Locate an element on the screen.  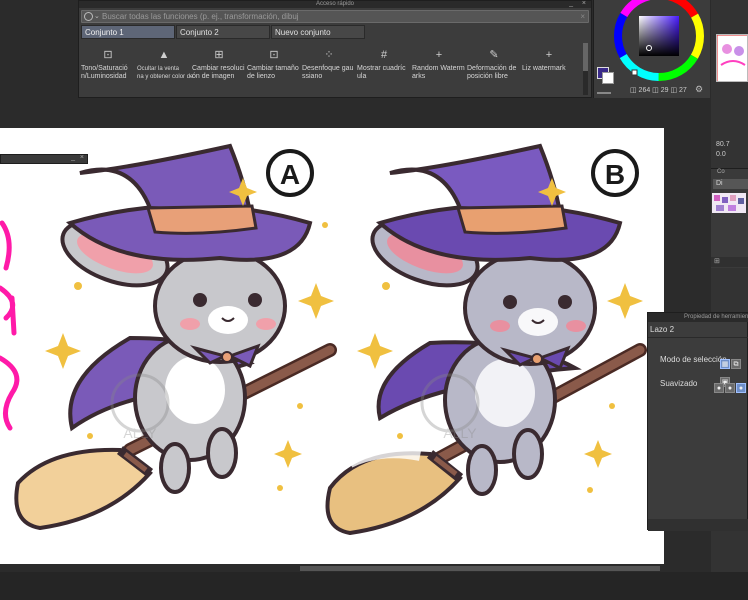
canvas-size-icon: ⊡ is located at coordinates (274, 55).